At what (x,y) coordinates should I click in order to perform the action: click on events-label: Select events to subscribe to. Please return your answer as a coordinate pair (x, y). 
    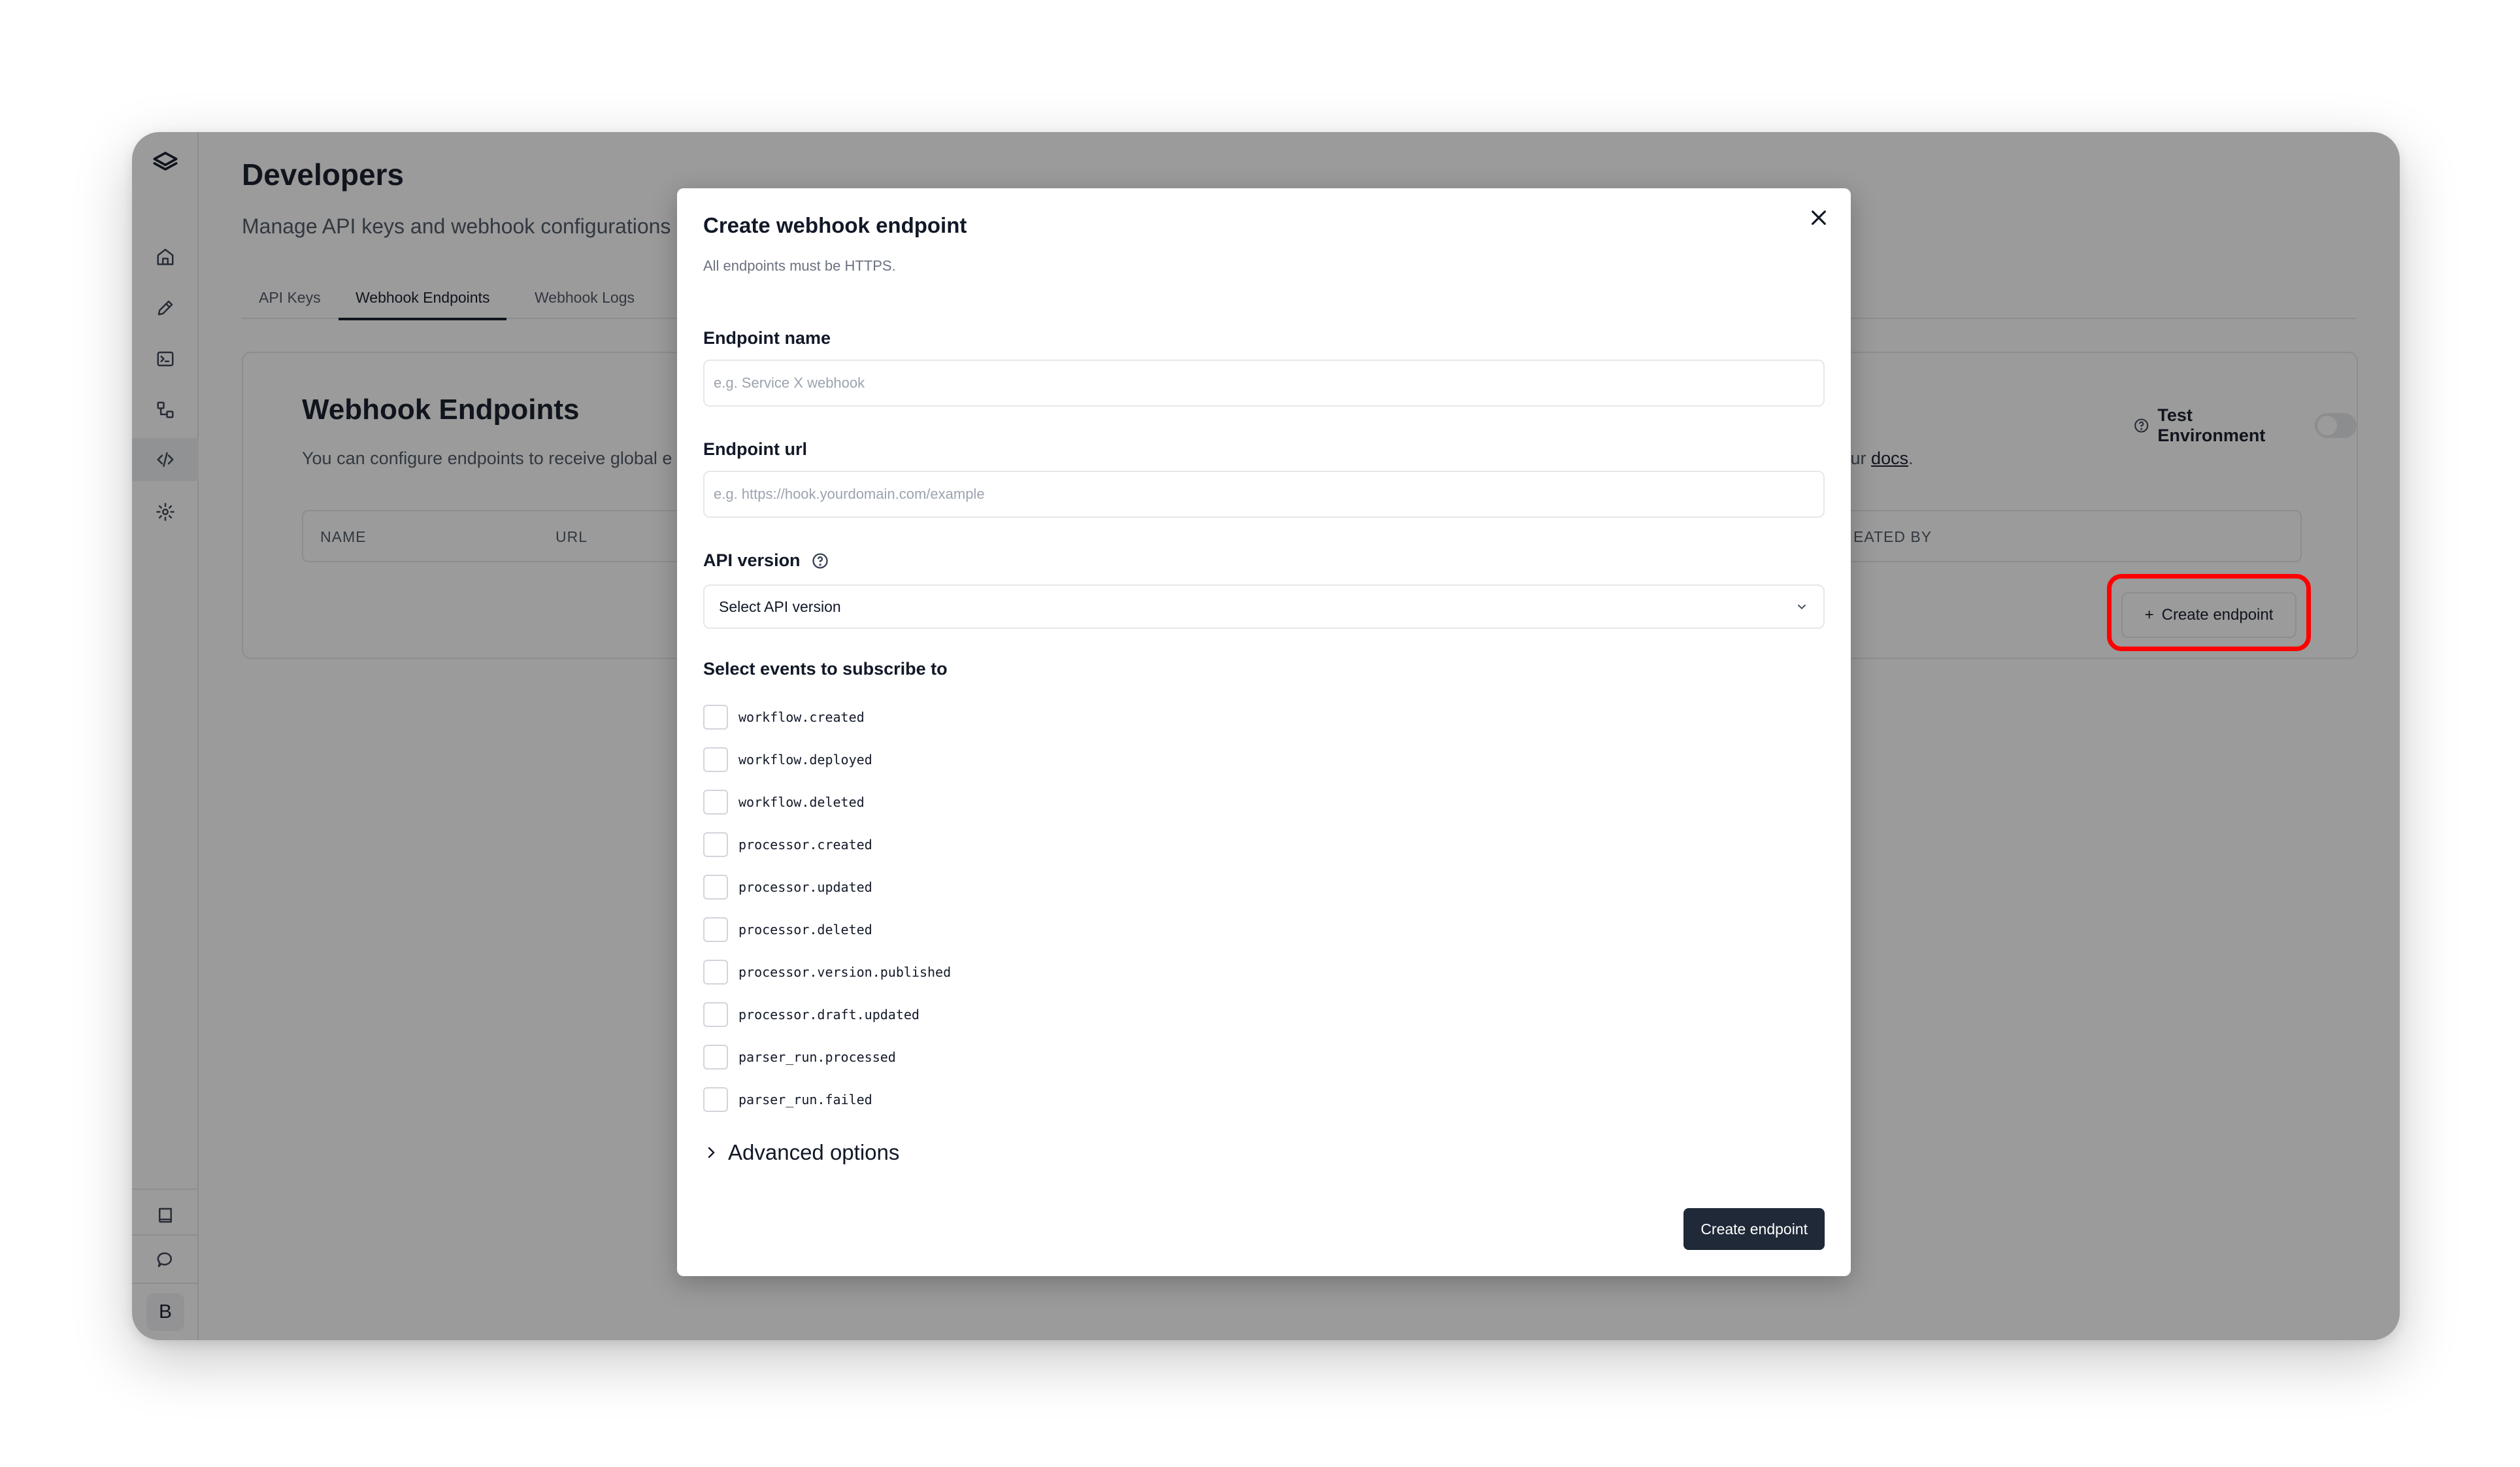
    Looking at the image, I should click on (825, 669).